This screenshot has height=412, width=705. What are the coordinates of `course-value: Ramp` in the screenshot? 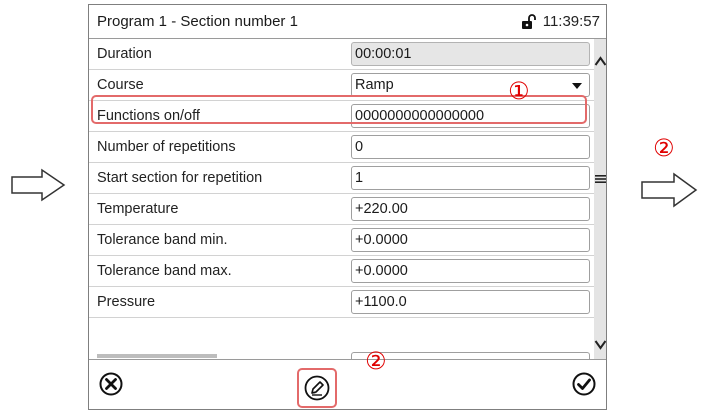 It's located at (374, 85).